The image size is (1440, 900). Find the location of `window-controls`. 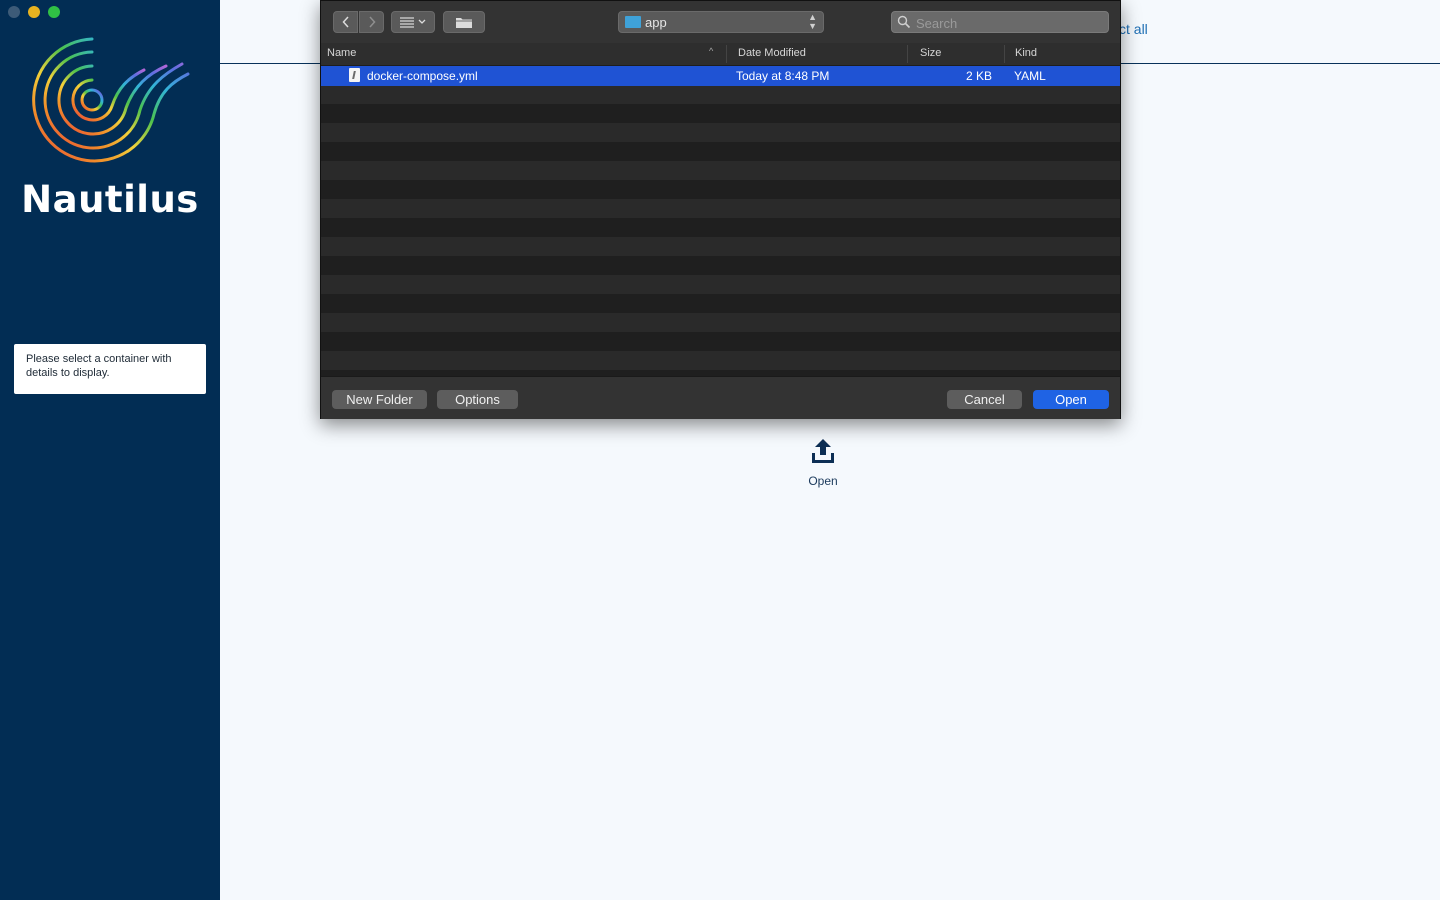

window-controls is located at coordinates (34, 12).